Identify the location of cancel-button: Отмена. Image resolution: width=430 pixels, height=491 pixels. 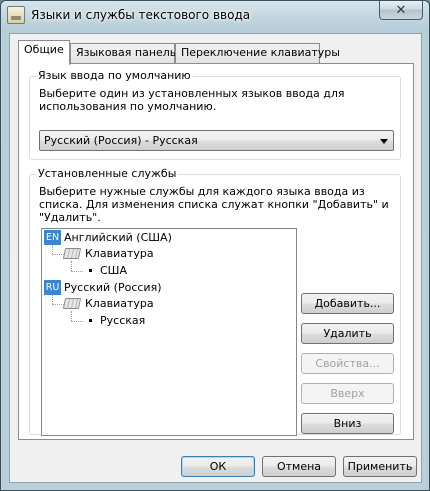
(299, 466).